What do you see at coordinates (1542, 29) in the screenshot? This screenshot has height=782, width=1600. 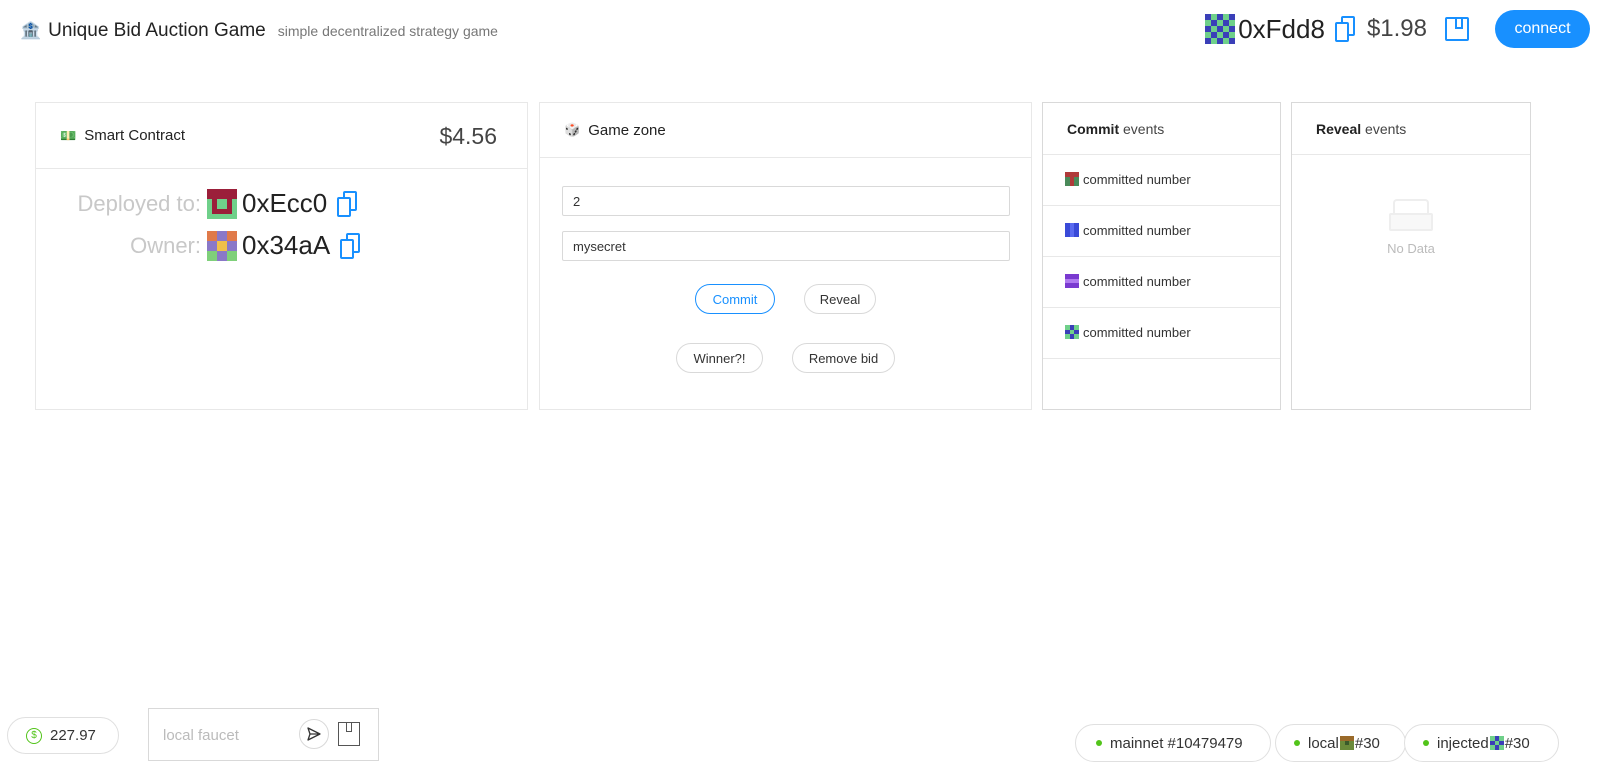 I see `connect-button: connect` at bounding box center [1542, 29].